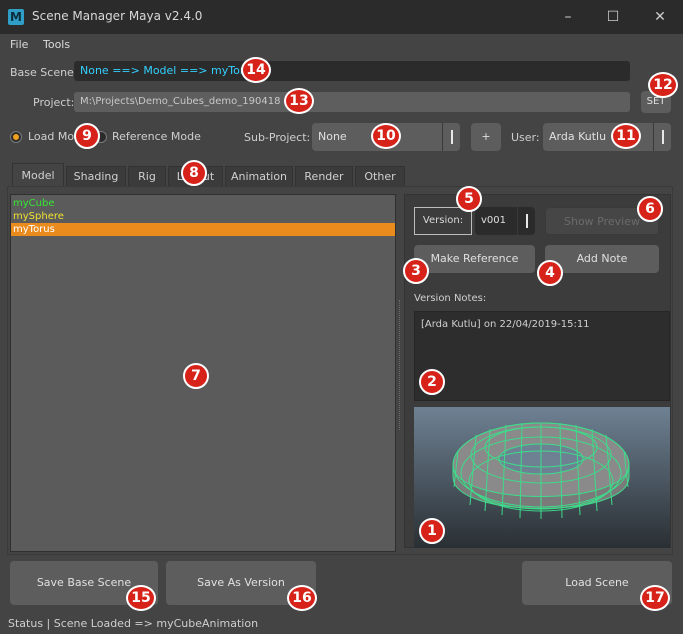  Describe the element at coordinates (141, 598) in the screenshot. I see `annotation-badge-15: 15` at that location.